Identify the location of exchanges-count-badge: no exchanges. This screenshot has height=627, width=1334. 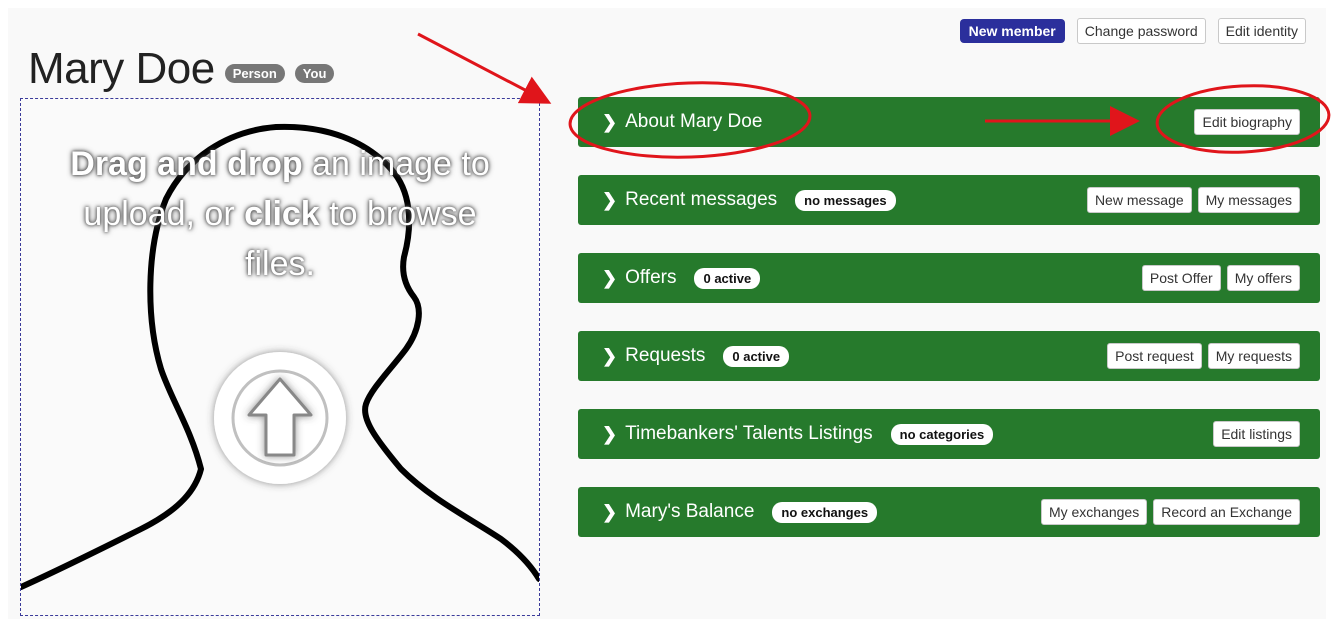
(825, 512).